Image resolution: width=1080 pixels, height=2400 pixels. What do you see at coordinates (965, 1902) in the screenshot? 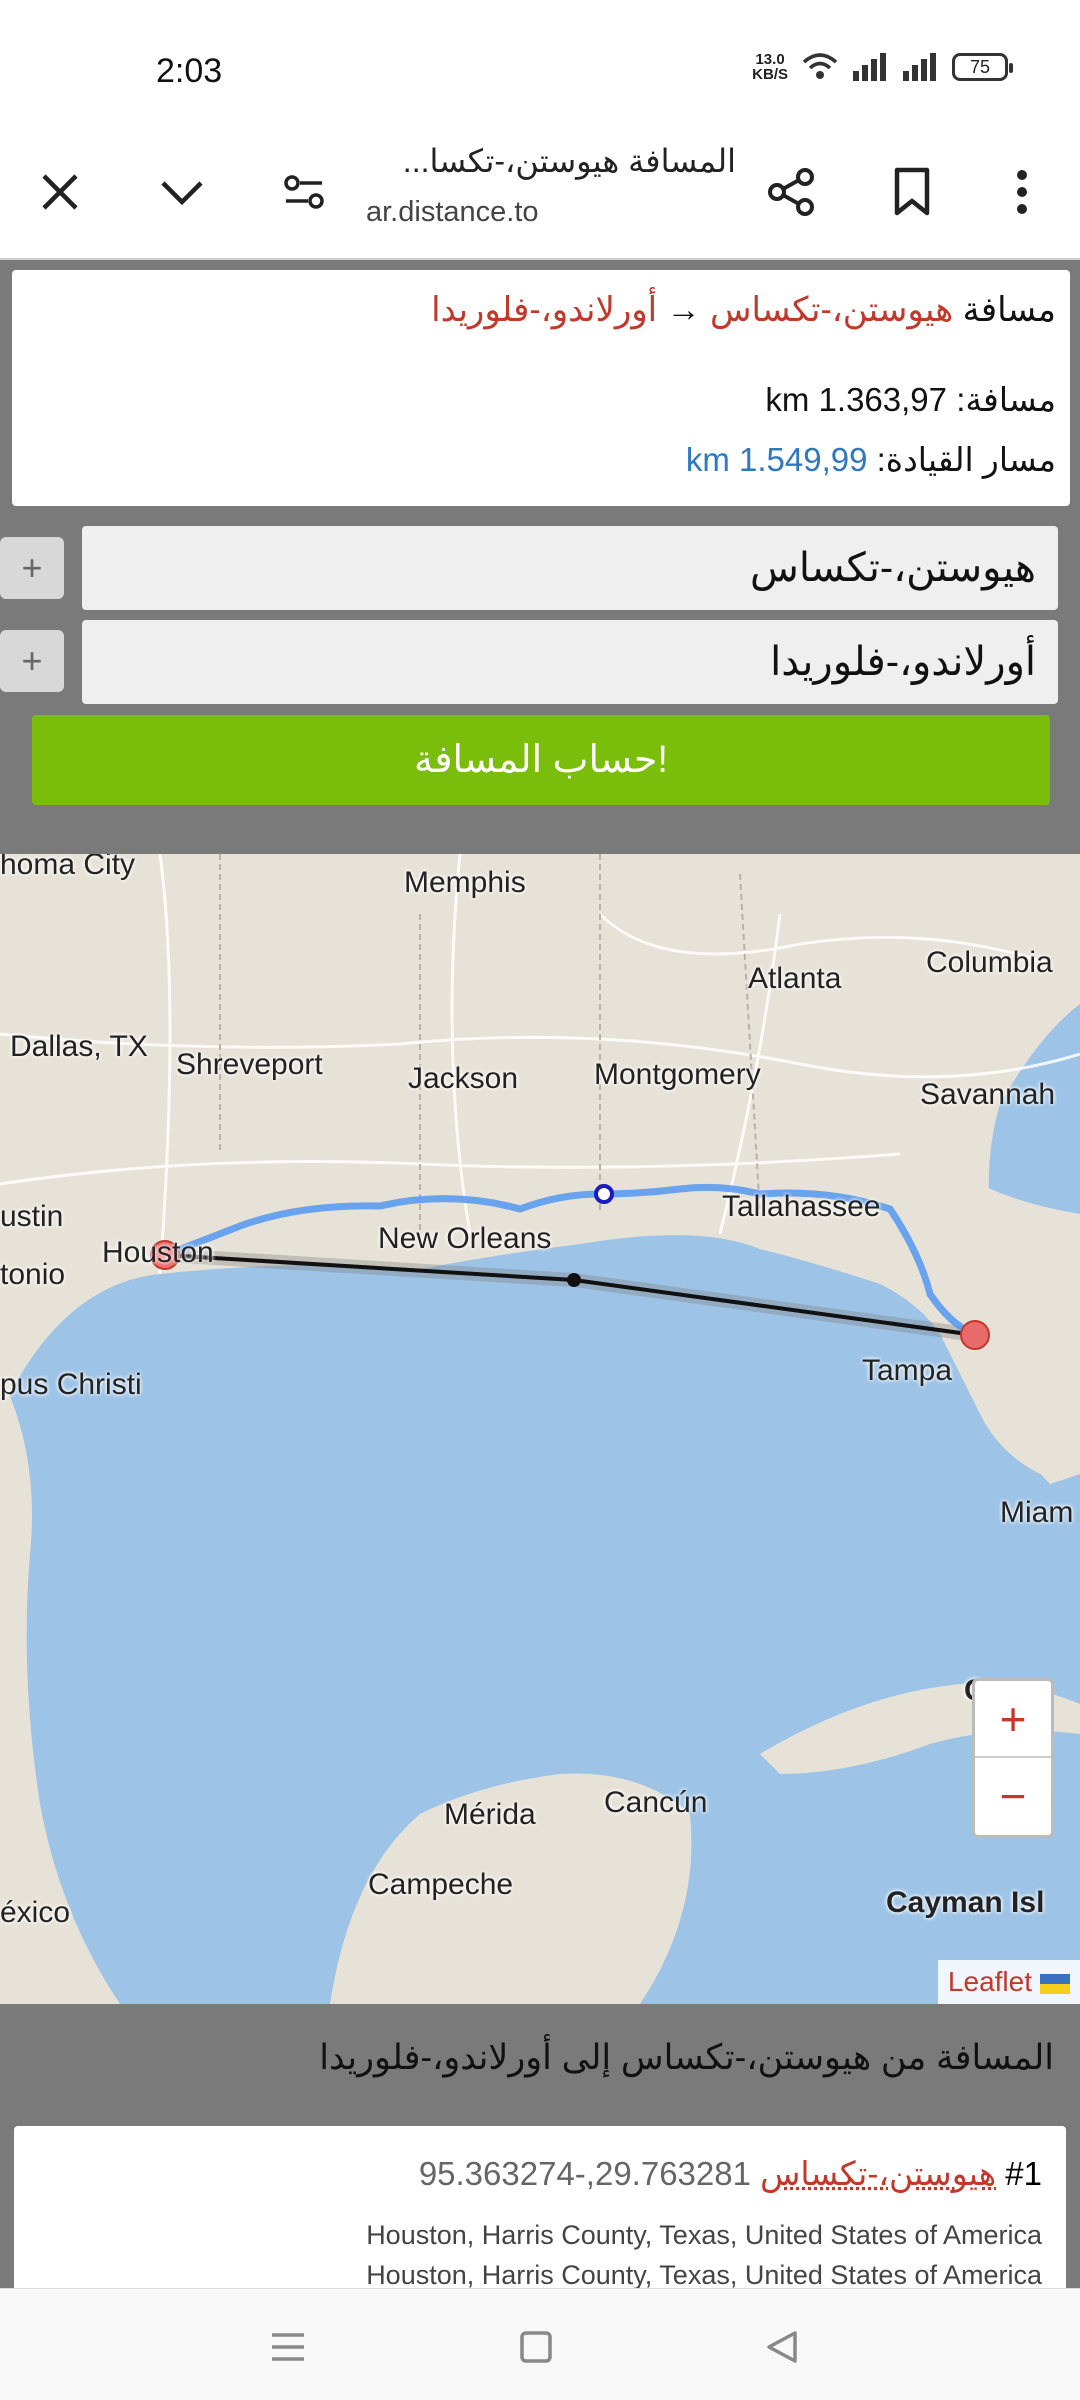
I see `map-label-cayman: Cayman Isl` at bounding box center [965, 1902].